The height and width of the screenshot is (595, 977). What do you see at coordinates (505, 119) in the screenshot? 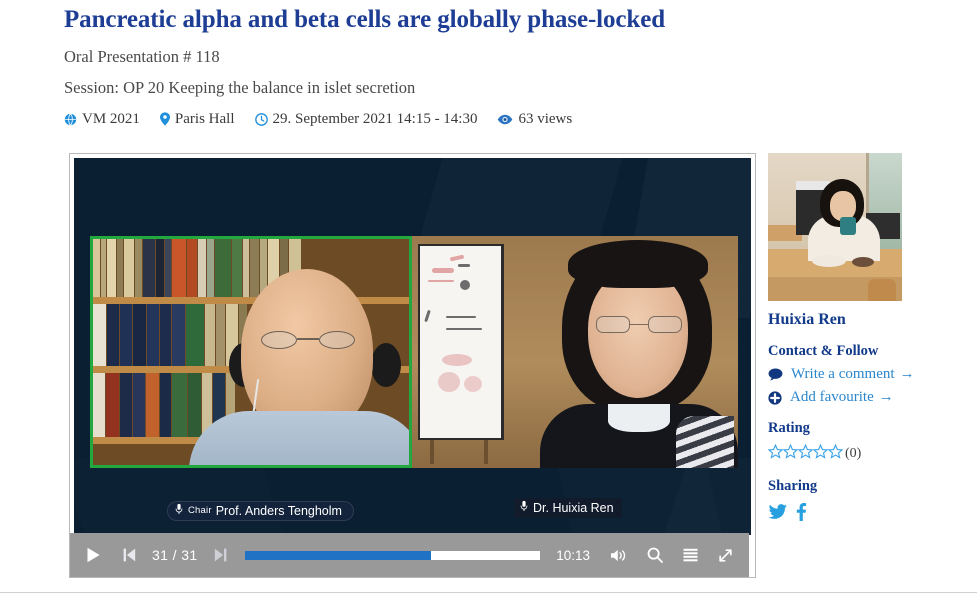
I see `eye-icon` at bounding box center [505, 119].